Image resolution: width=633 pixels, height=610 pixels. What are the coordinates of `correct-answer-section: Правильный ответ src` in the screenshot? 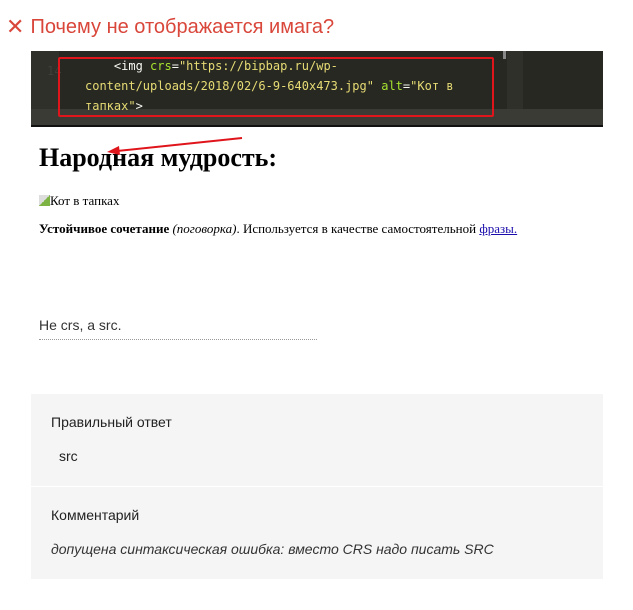 It's located at (317, 440).